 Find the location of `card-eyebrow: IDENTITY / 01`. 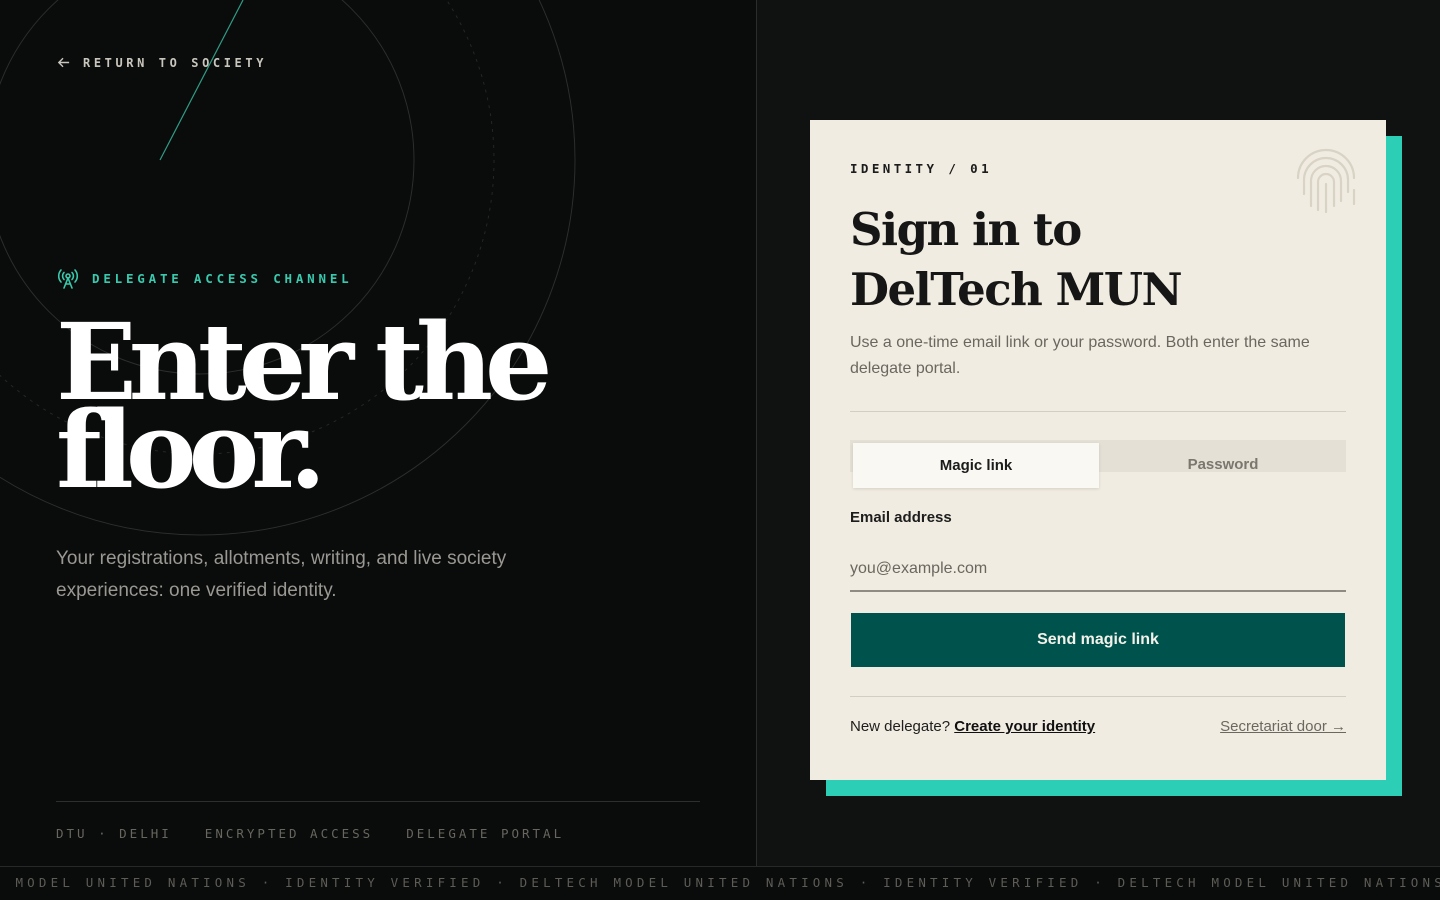

card-eyebrow: IDENTITY / 01 is located at coordinates (921, 168).